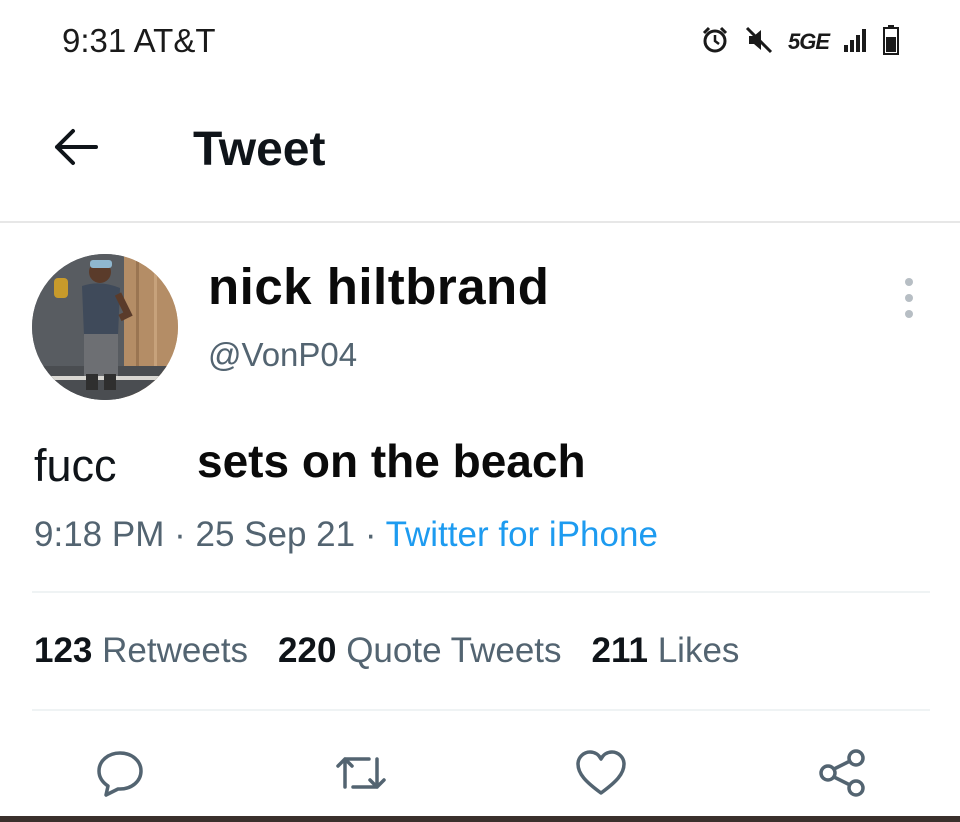  Describe the element at coordinates (480, 222) in the screenshot. I see `header-divider` at that location.